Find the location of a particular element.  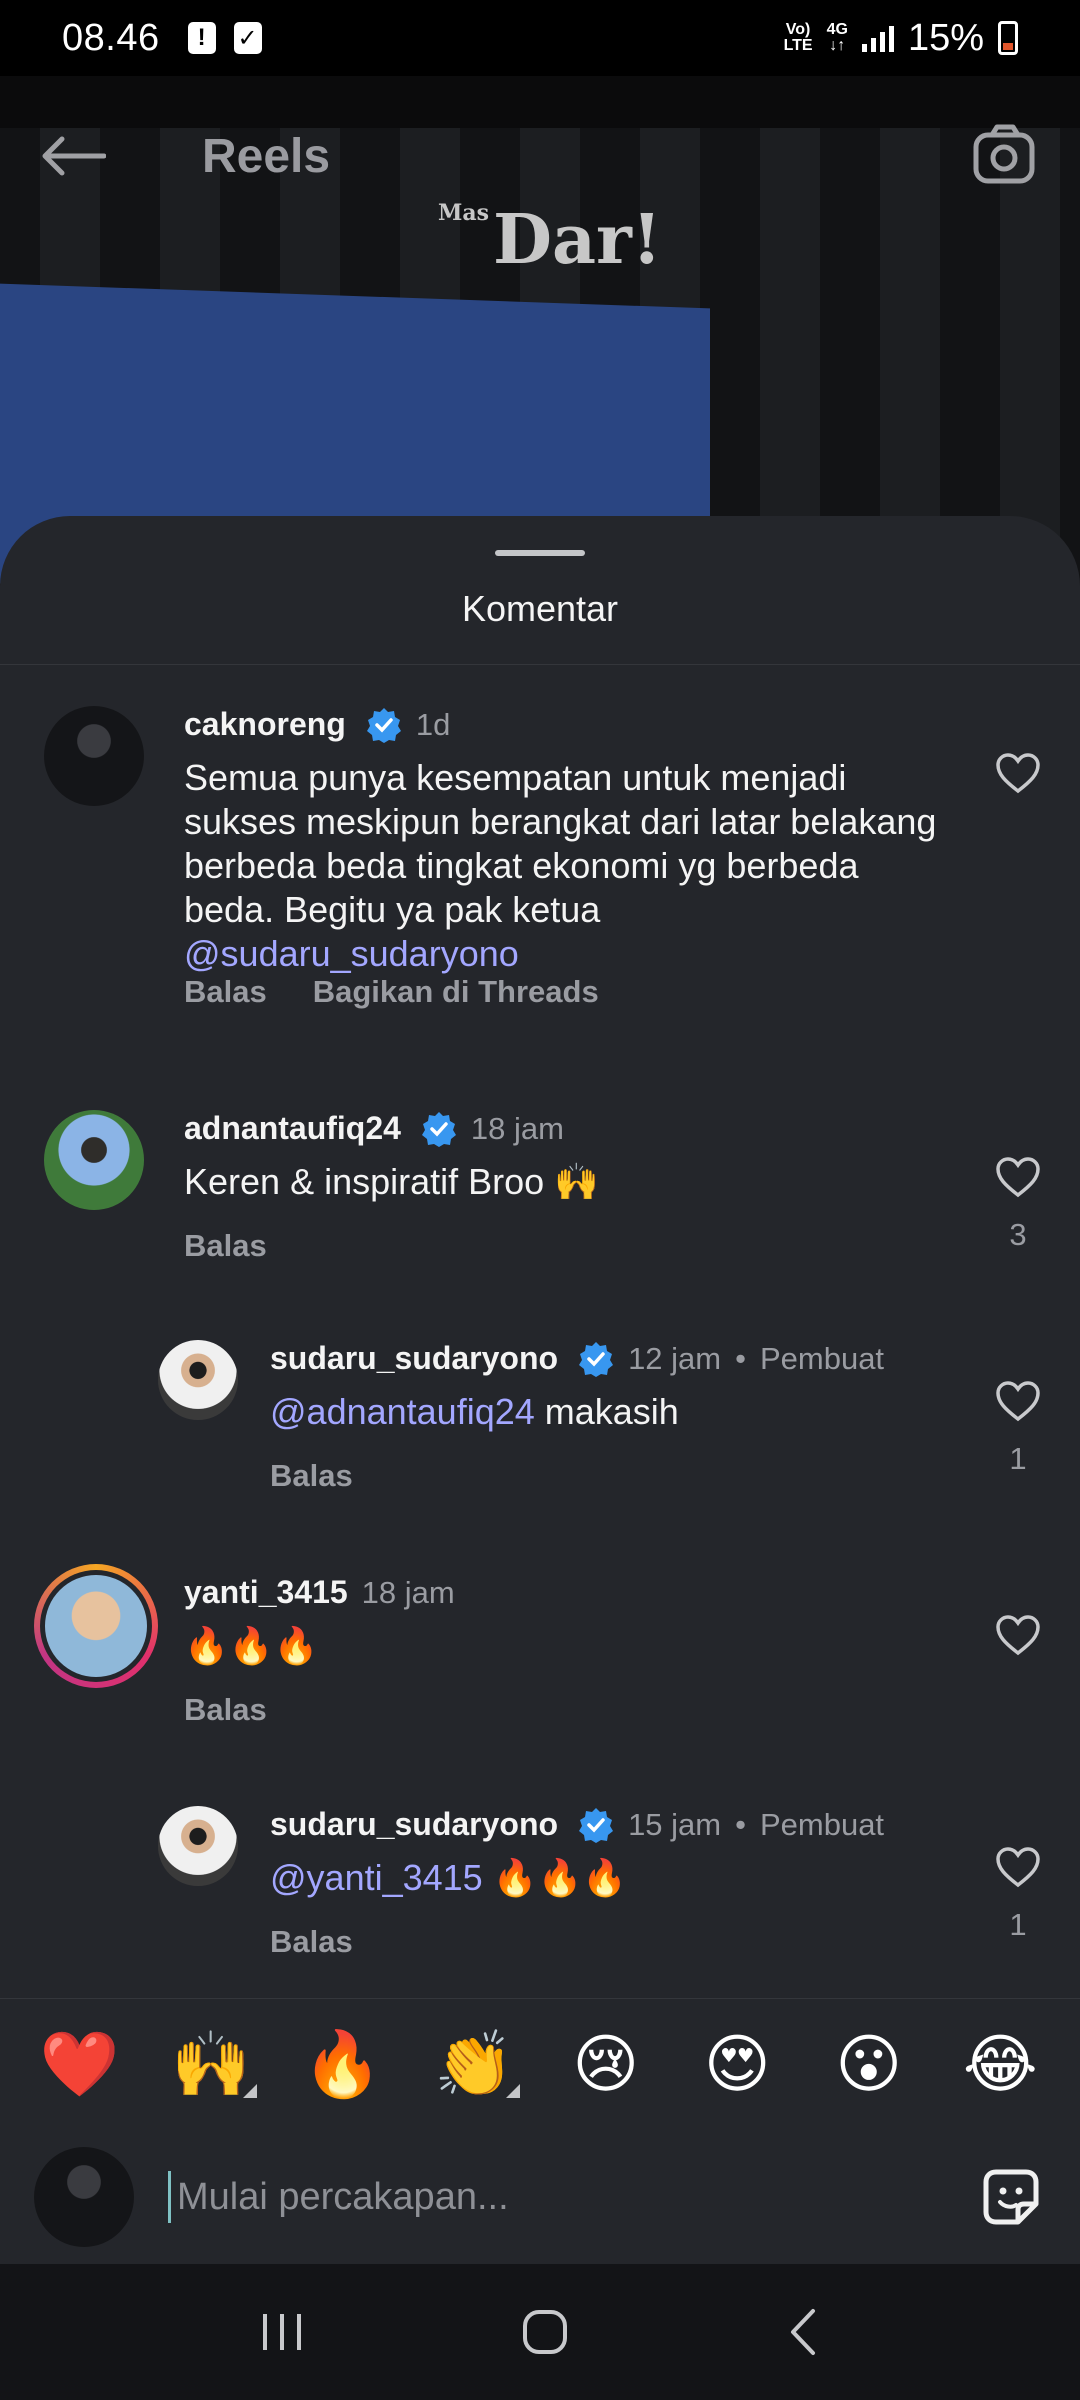

reply-time: 15 jam is located at coordinates (675, 1824).